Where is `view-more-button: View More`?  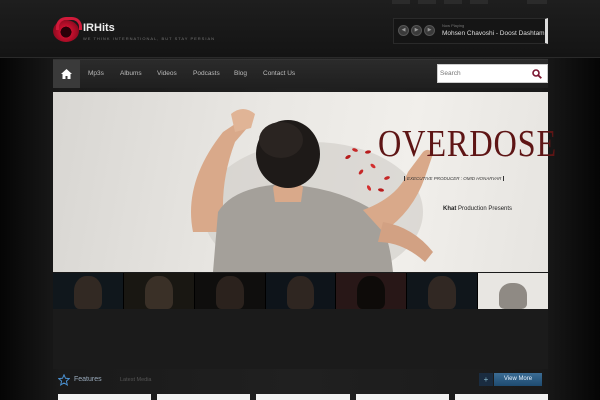 view-more-button: View More is located at coordinates (518, 379).